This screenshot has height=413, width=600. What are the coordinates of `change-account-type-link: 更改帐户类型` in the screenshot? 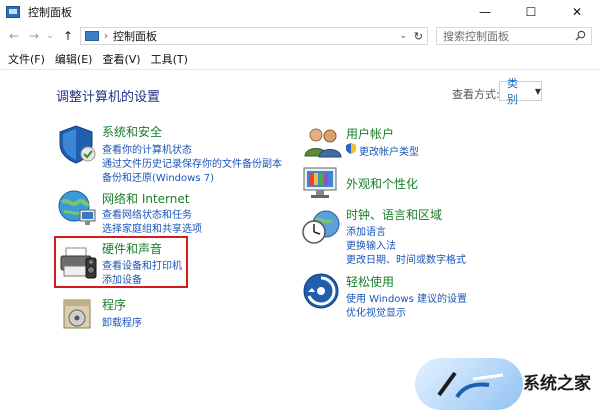 It's located at (389, 150).